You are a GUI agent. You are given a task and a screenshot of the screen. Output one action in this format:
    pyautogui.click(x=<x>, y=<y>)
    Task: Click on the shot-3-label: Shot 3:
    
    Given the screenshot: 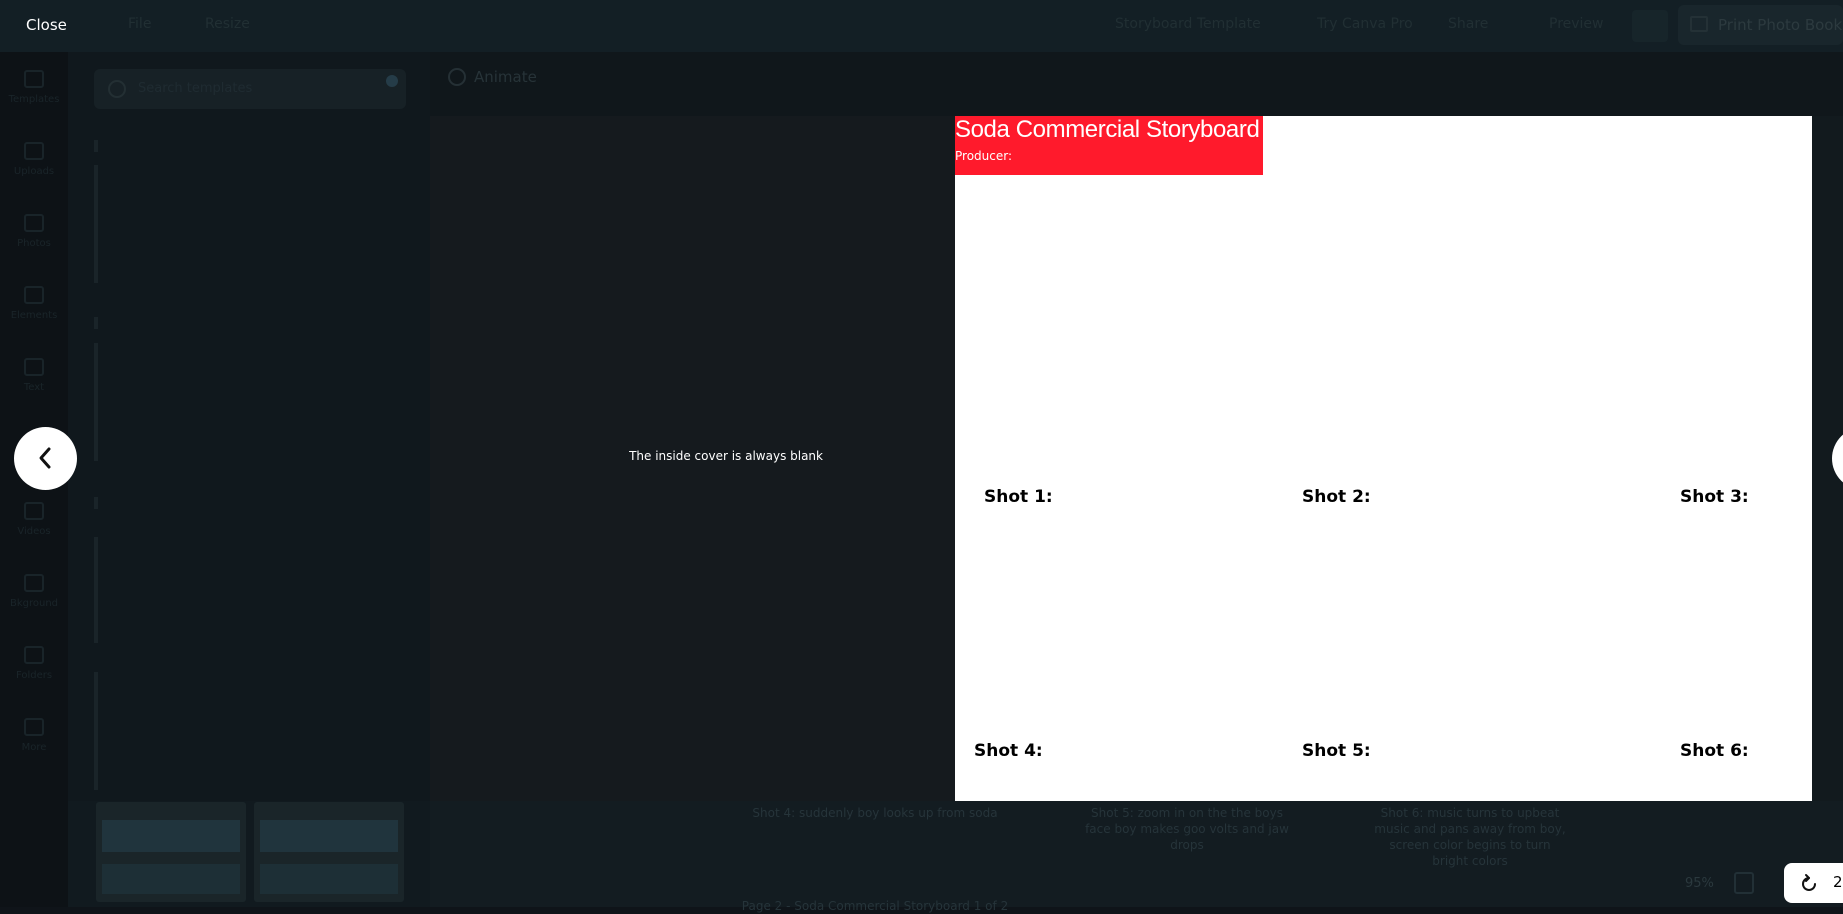 What is the action you would take?
    pyautogui.click(x=1714, y=497)
    